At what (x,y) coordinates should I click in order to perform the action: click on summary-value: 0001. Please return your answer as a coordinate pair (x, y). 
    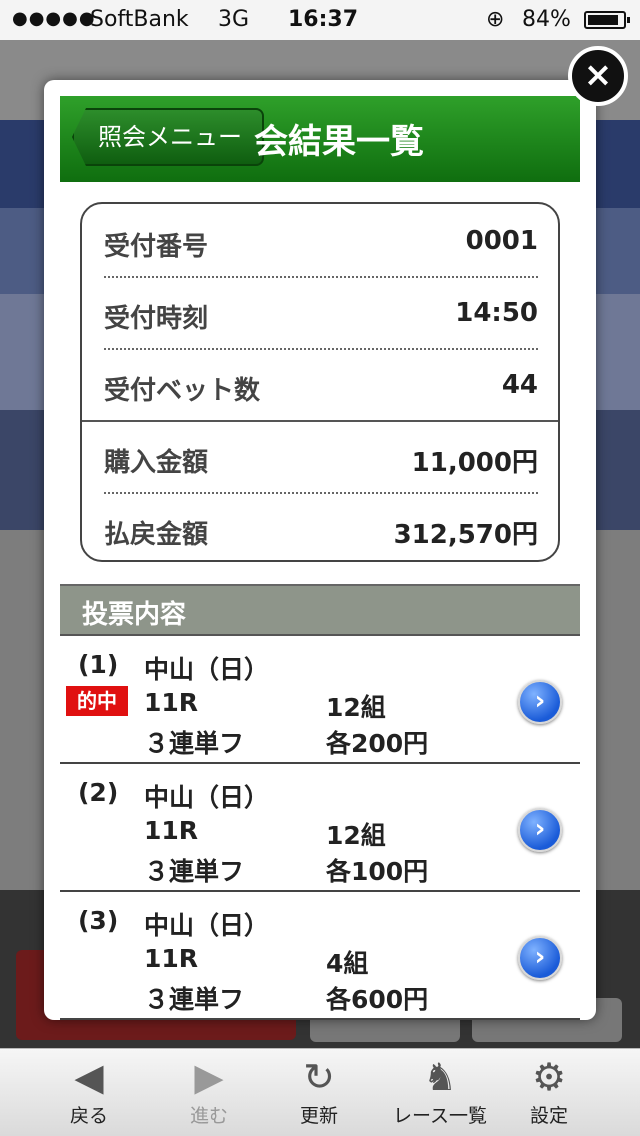
    Looking at the image, I should click on (501, 241).